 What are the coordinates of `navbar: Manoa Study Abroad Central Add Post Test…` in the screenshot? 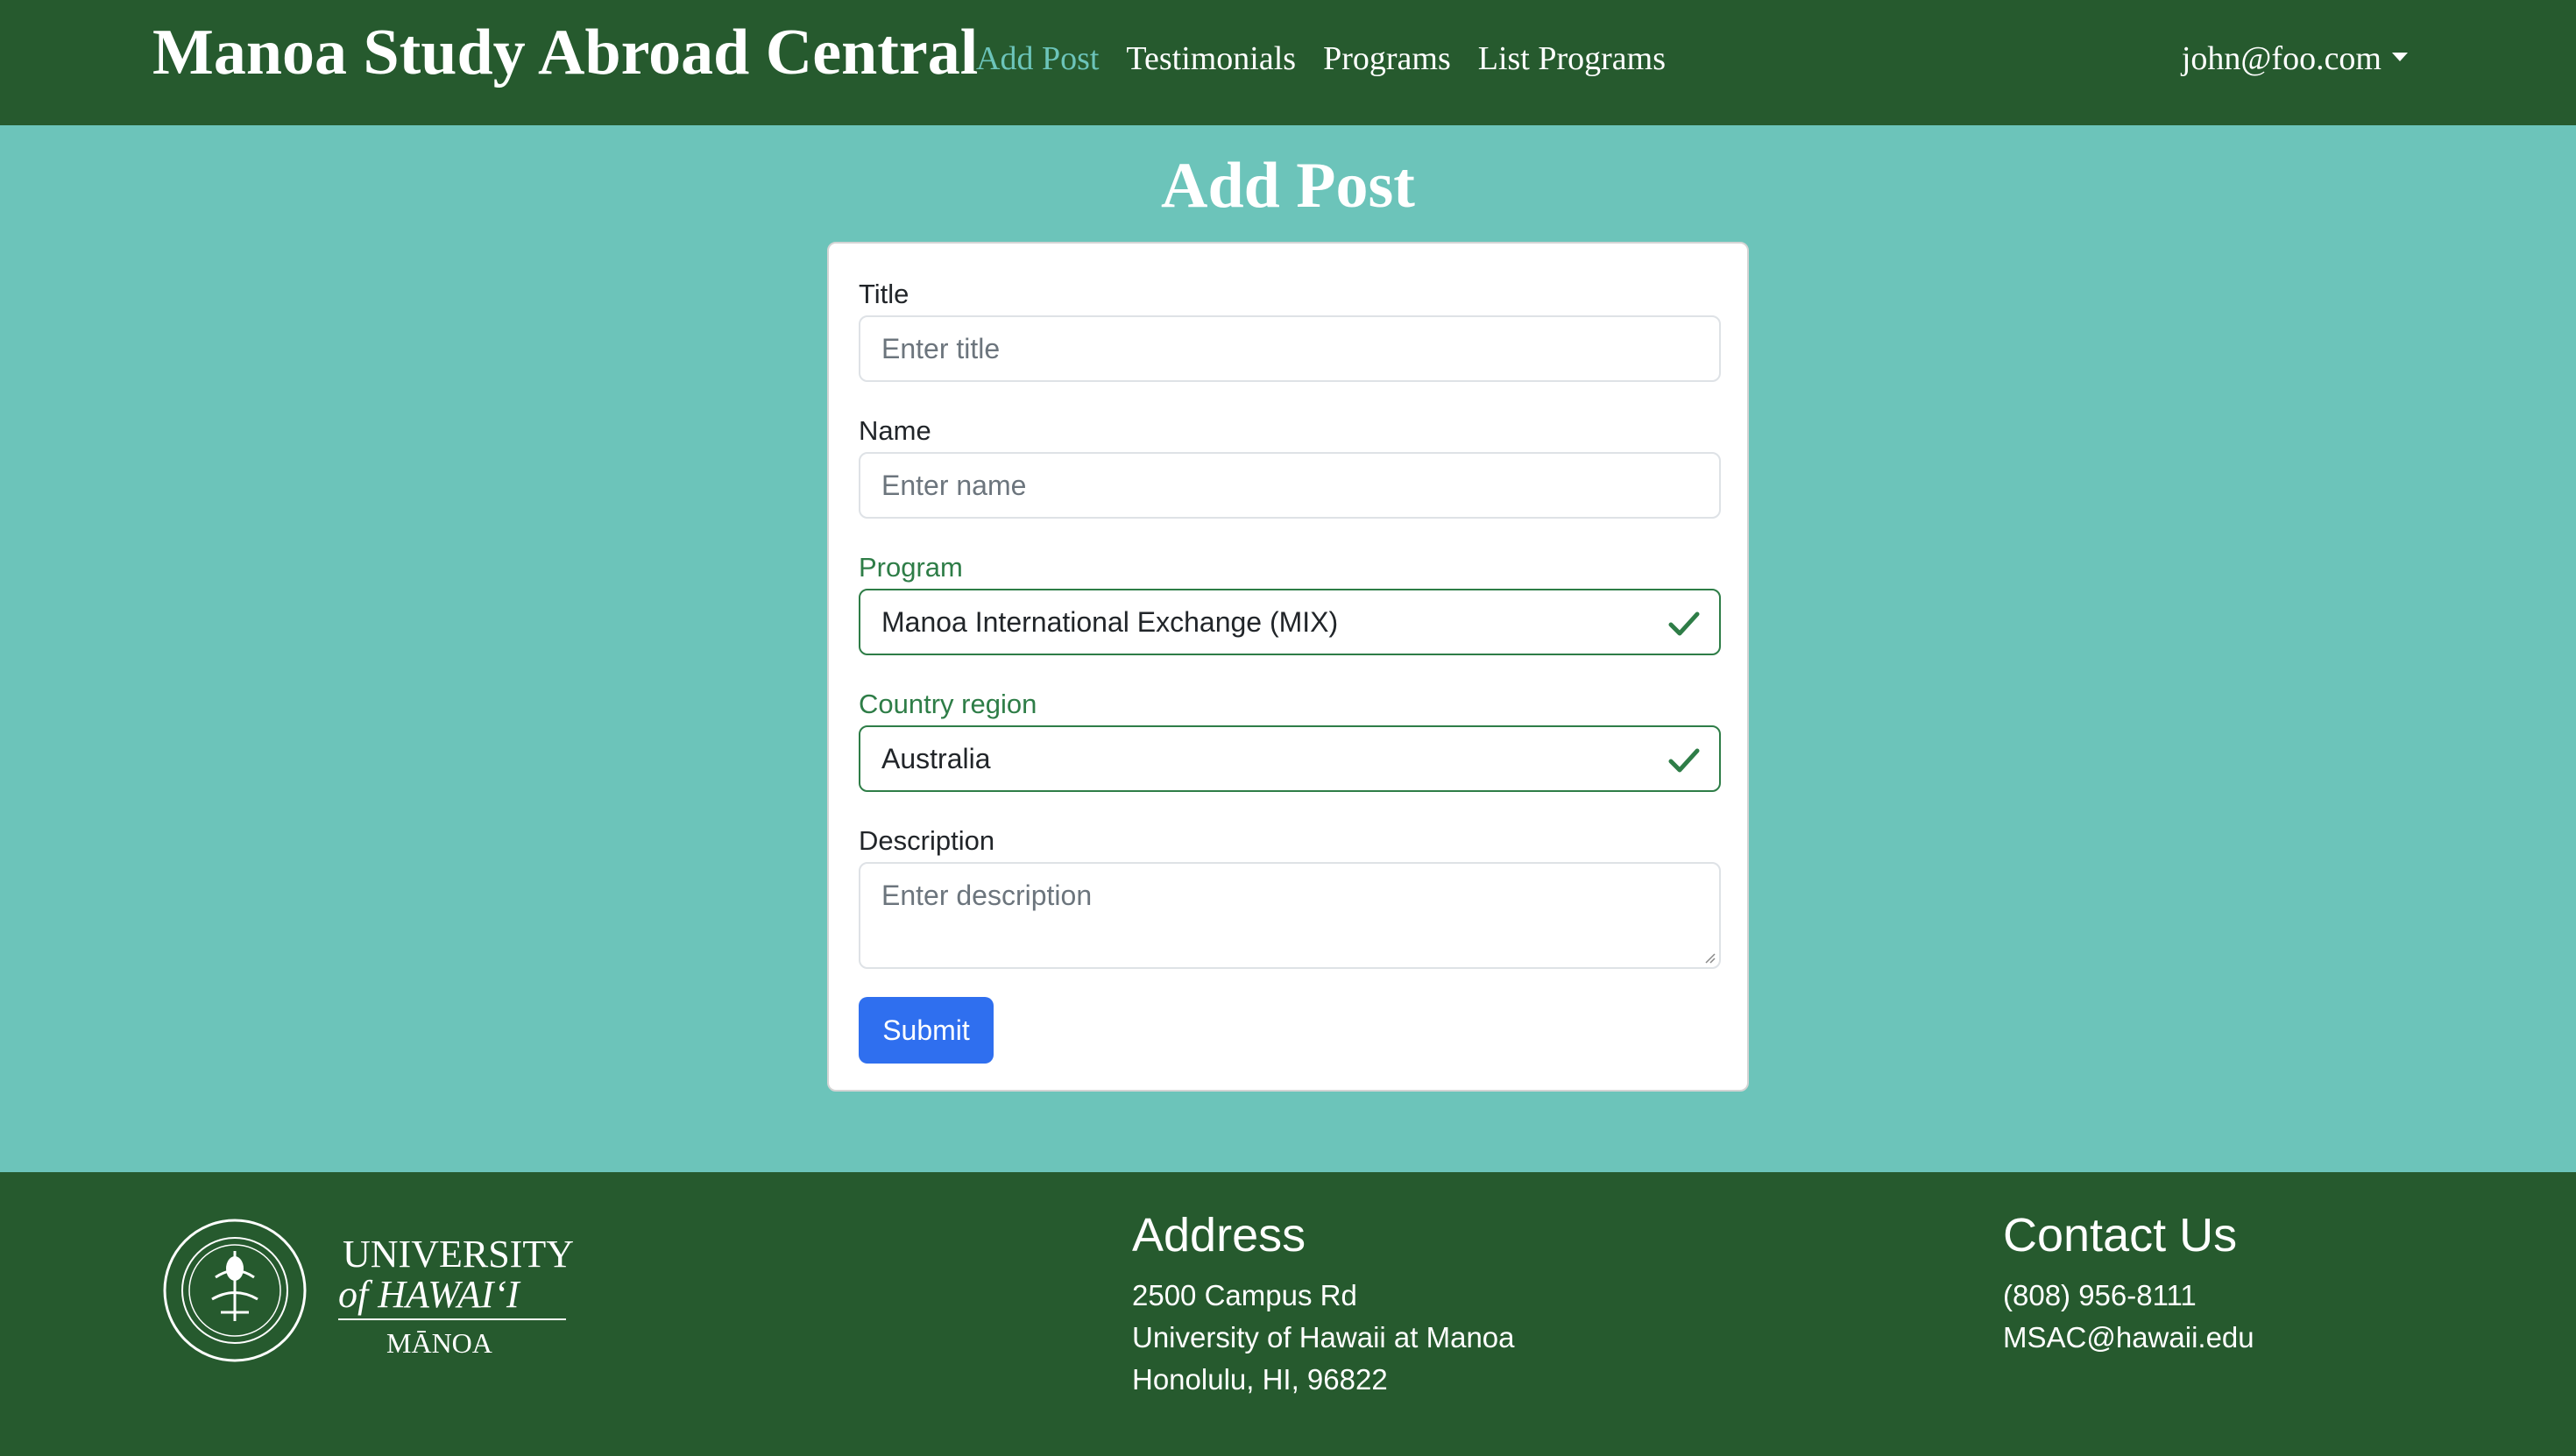 It's located at (1288, 63).